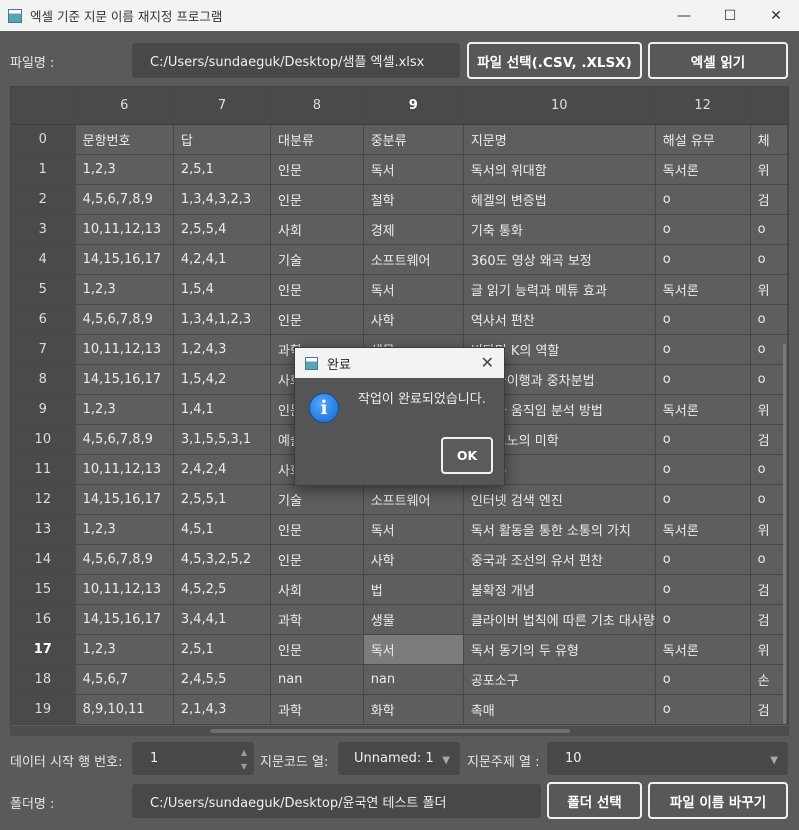 Image resolution: width=799 pixels, height=830 pixels. I want to click on spin-buttons: ▲ ▼, so click(244, 760).